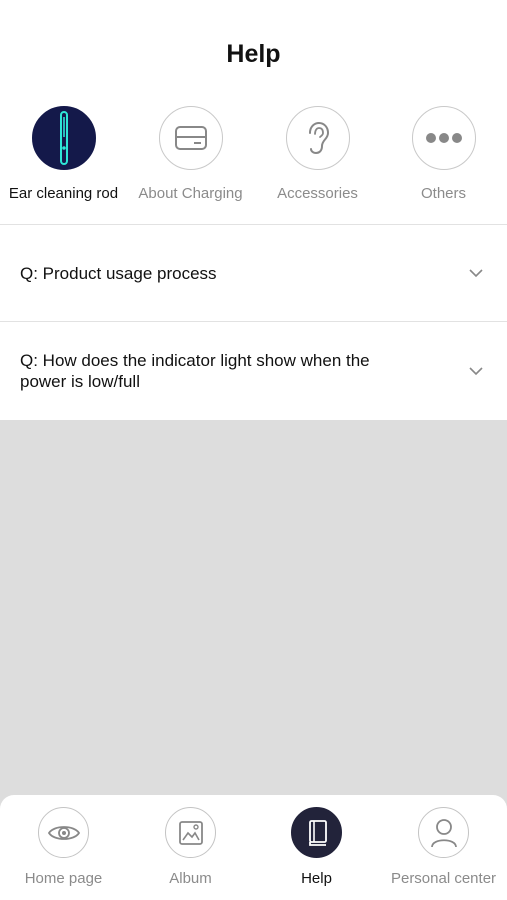  I want to click on more-dots-icon, so click(443, 138).